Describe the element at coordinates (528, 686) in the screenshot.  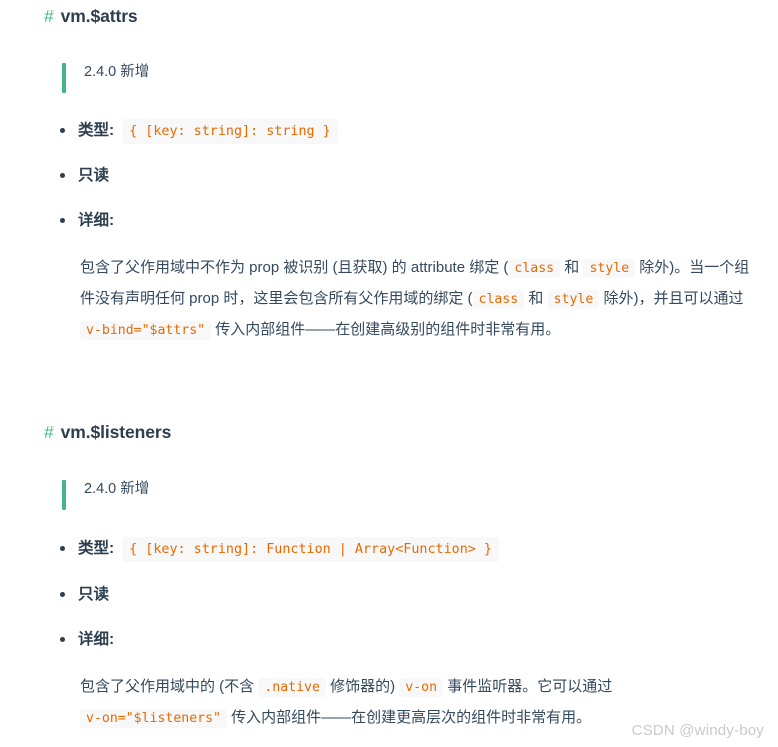
I see `detail-text-part: 事件监听器。它可以通过` at that location.